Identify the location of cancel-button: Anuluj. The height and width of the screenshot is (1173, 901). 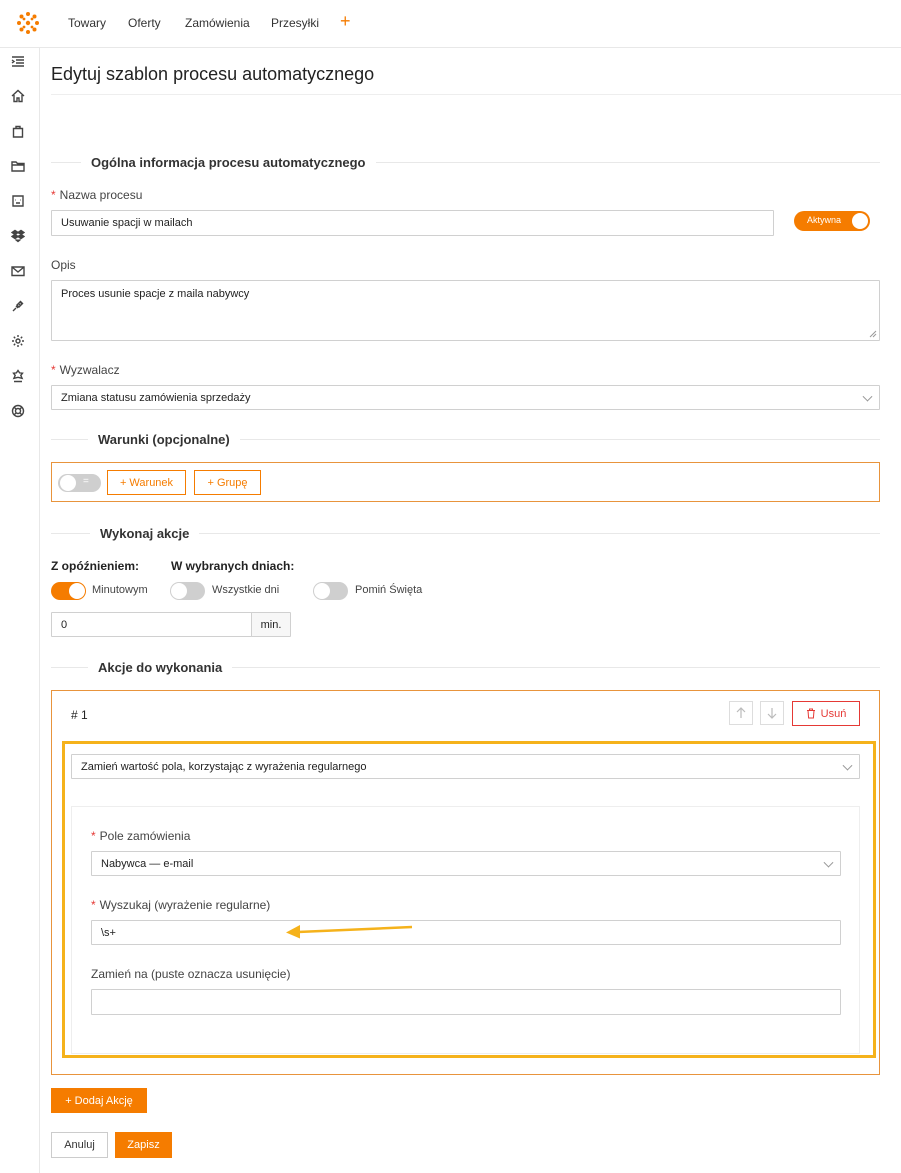
(79, 1145).